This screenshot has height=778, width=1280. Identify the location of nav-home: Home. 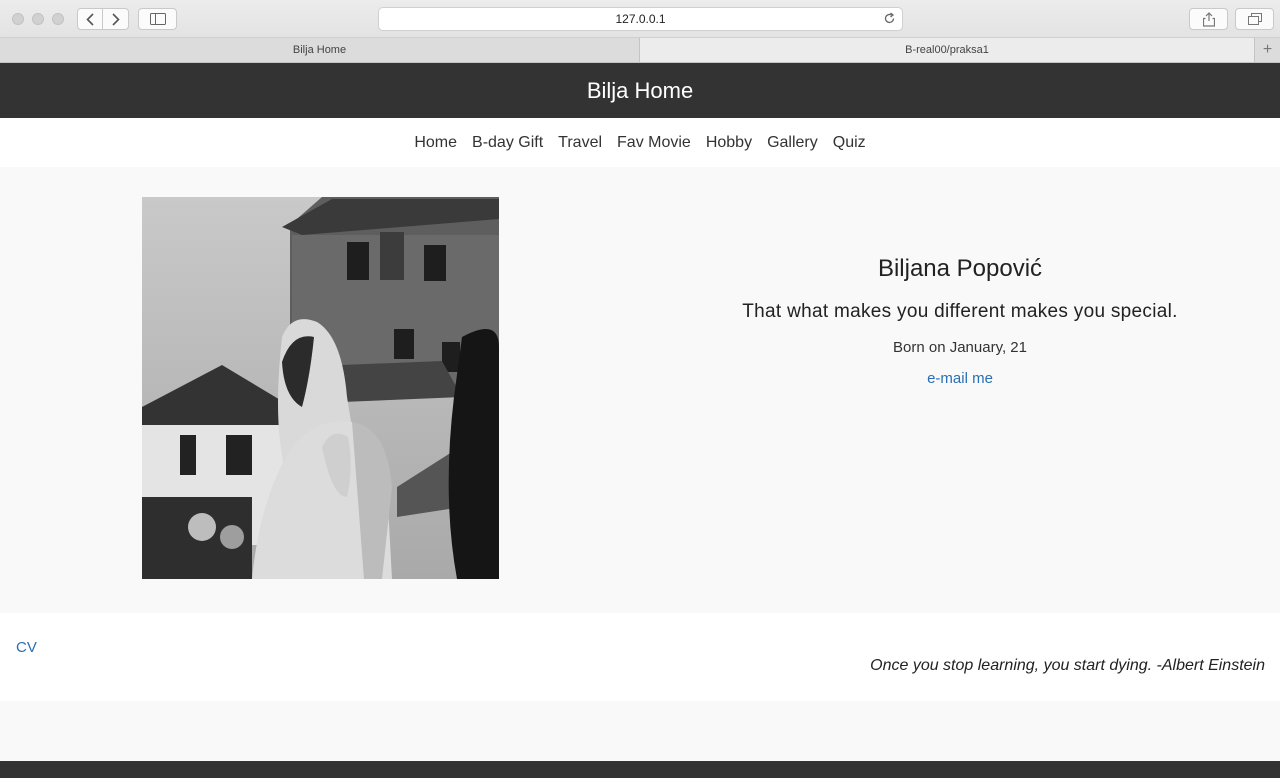
(435, 143).